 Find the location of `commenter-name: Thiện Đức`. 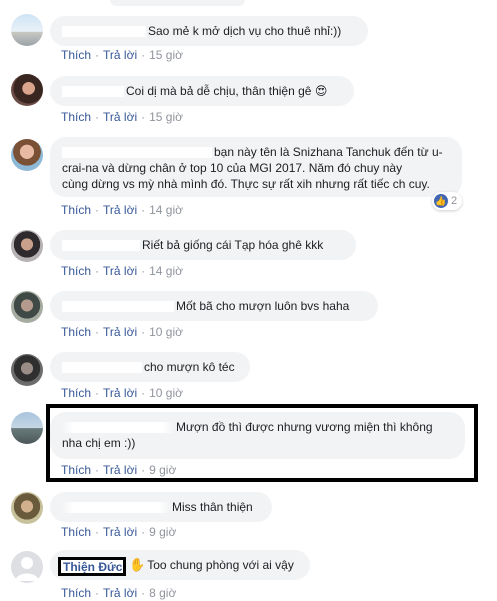

commenter-name: Thiện Đức is located at coordinates (93, 567).